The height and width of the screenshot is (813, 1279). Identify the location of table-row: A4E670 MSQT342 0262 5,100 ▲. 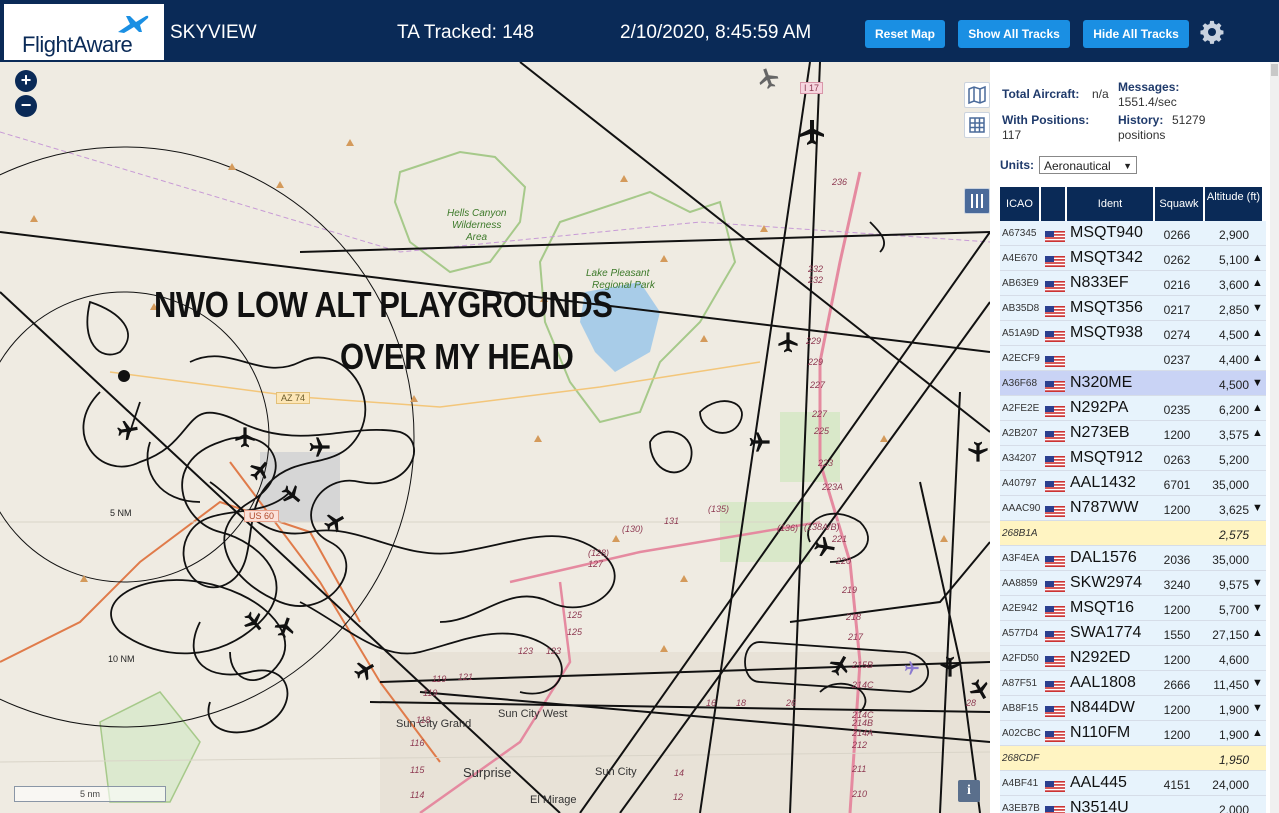
(1133, 258).